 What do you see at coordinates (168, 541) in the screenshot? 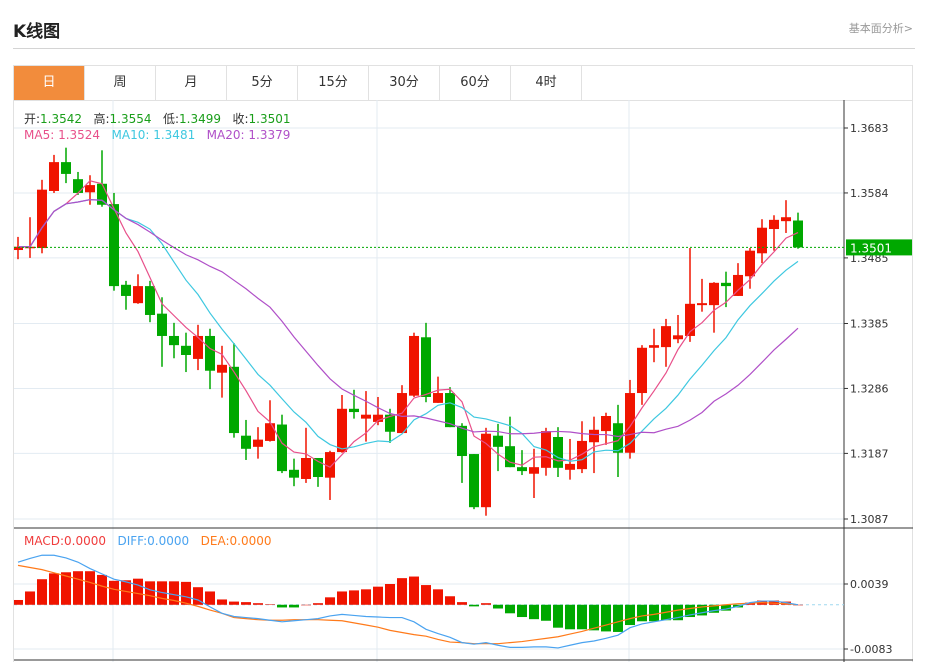
I see `diff-value: 0.0000` at bounding box center [168, 541].